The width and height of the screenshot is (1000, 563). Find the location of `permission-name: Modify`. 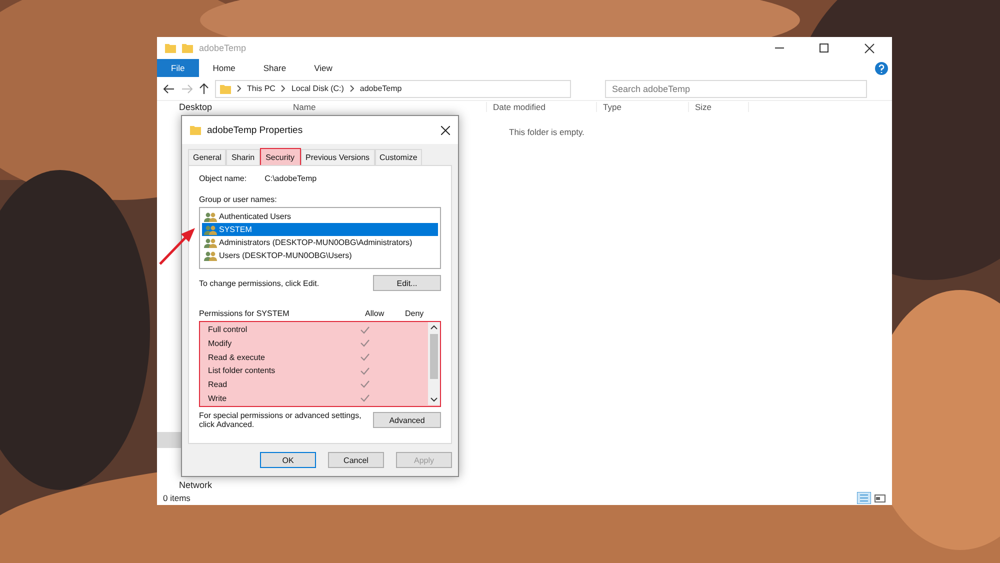

permission-name: Modify is located at coordinates (220, 343).